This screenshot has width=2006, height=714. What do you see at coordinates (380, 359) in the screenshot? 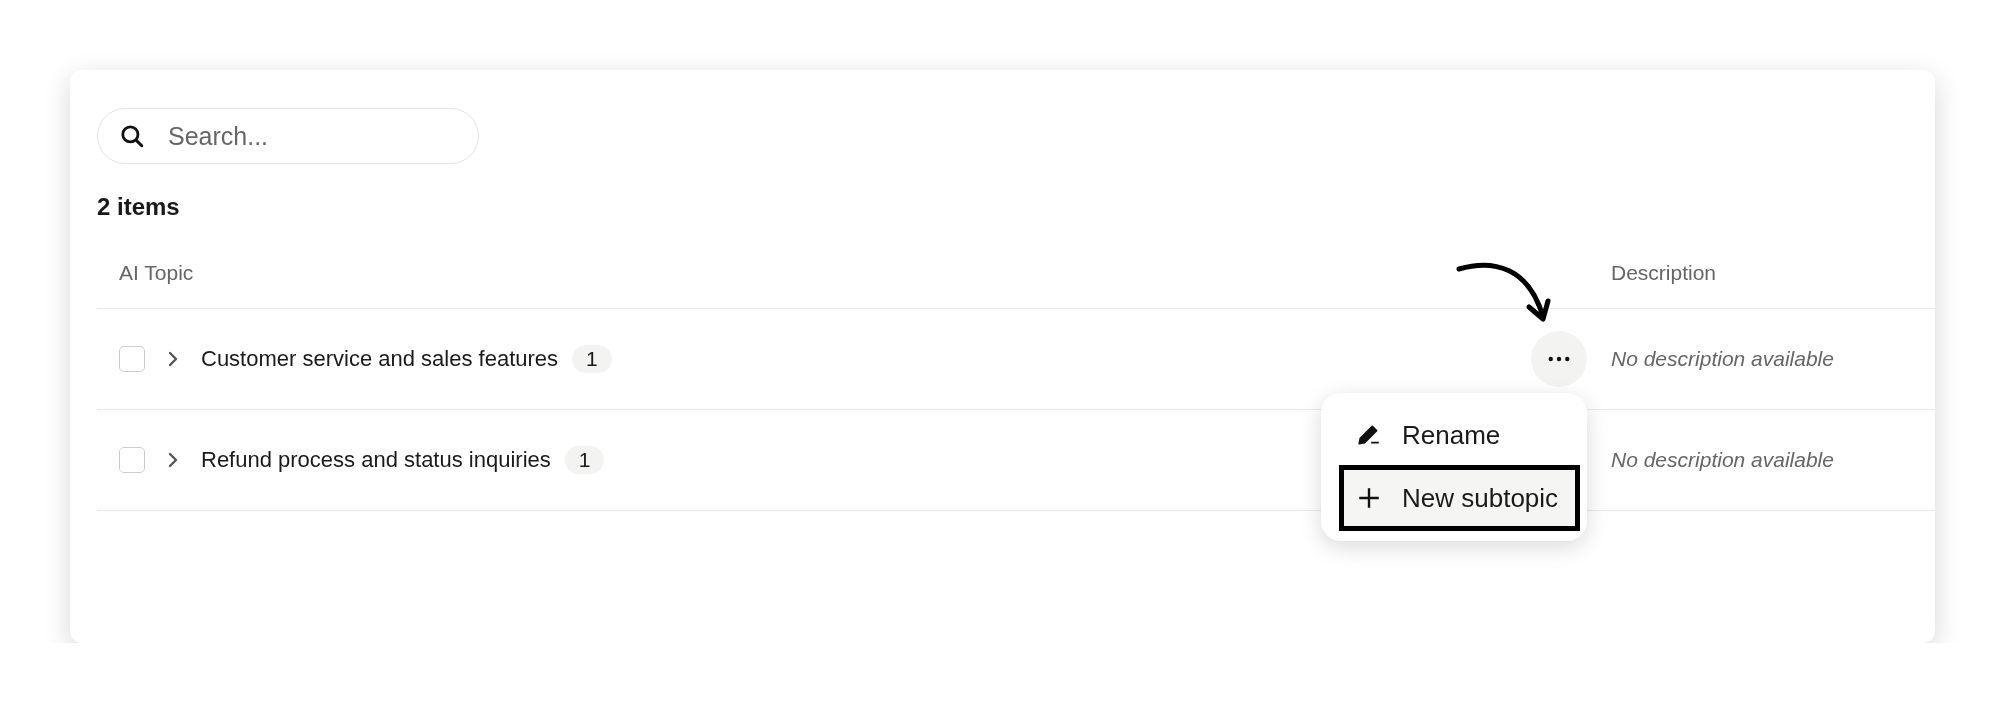
I see `topic-title: Customer service and sales features` at bounding box center [380, 359].